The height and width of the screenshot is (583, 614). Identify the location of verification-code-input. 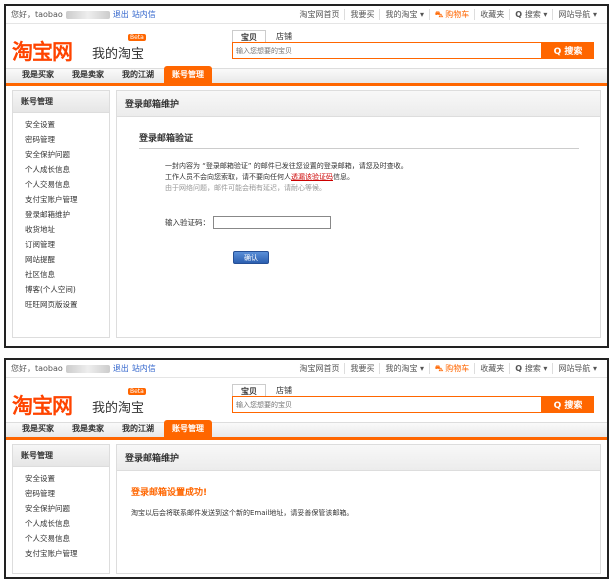
(272, 222).